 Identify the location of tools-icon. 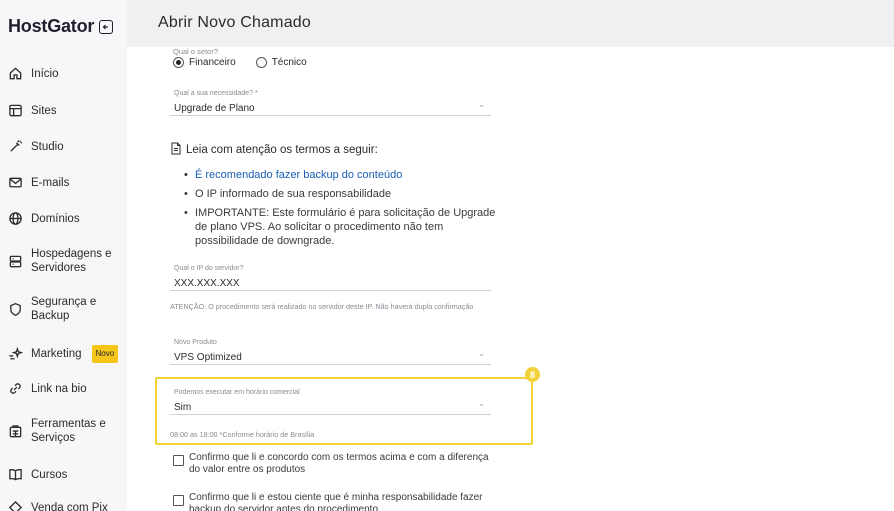
(15, 431).